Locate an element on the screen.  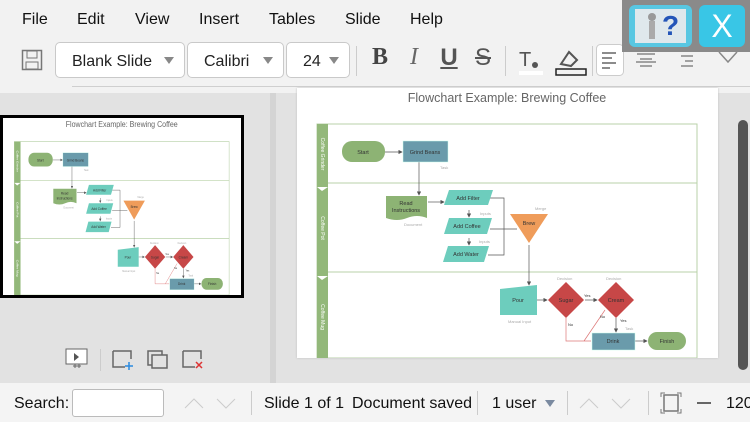
svg-text: T is located at coordinates (525, 60).